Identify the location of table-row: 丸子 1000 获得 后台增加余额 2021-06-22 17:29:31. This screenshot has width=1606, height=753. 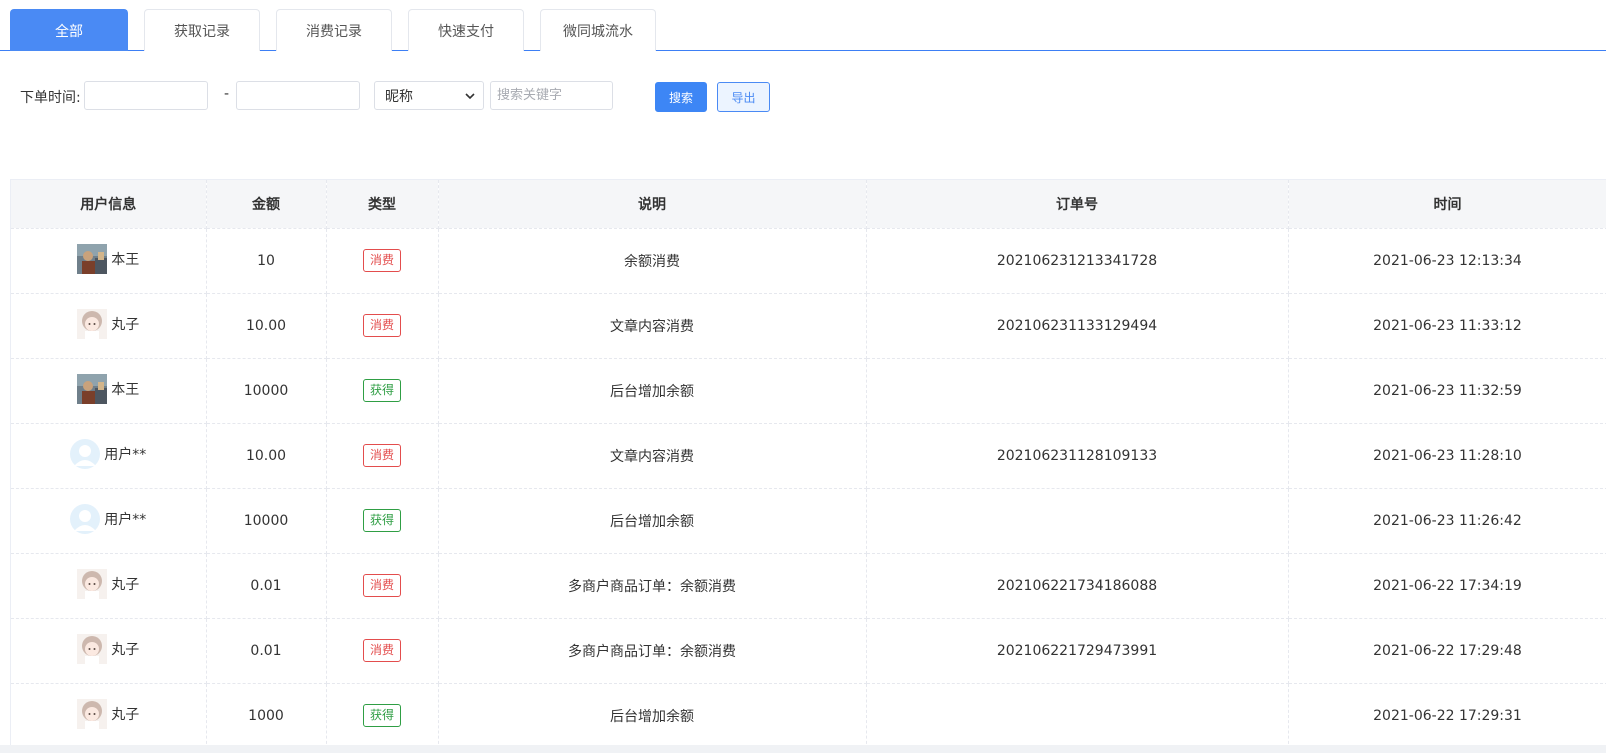
(808, 714).